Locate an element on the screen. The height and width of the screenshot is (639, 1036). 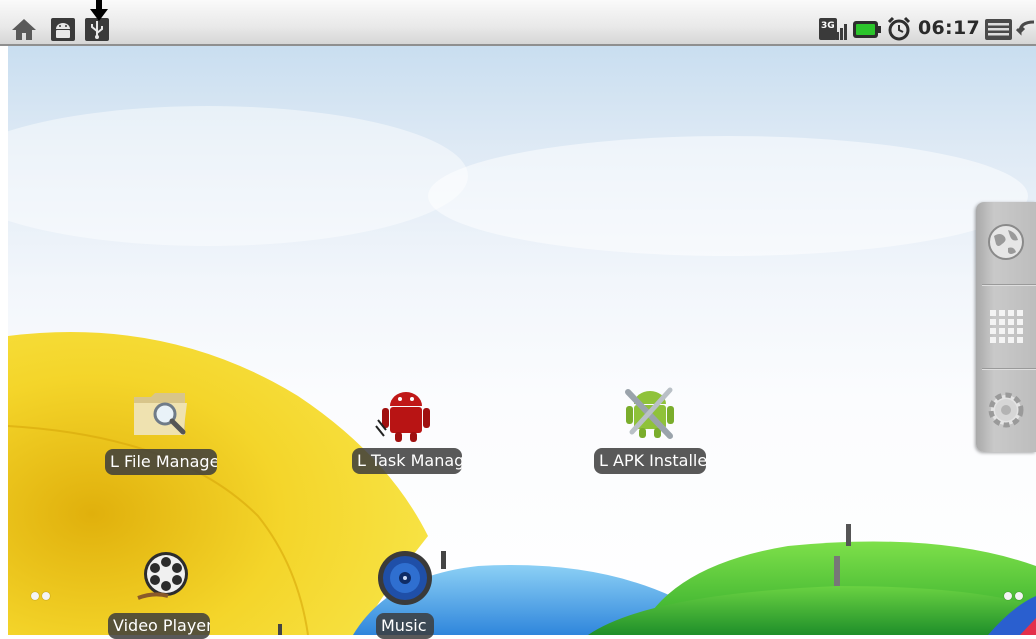
home-icon is located at coordinates (24, 29).